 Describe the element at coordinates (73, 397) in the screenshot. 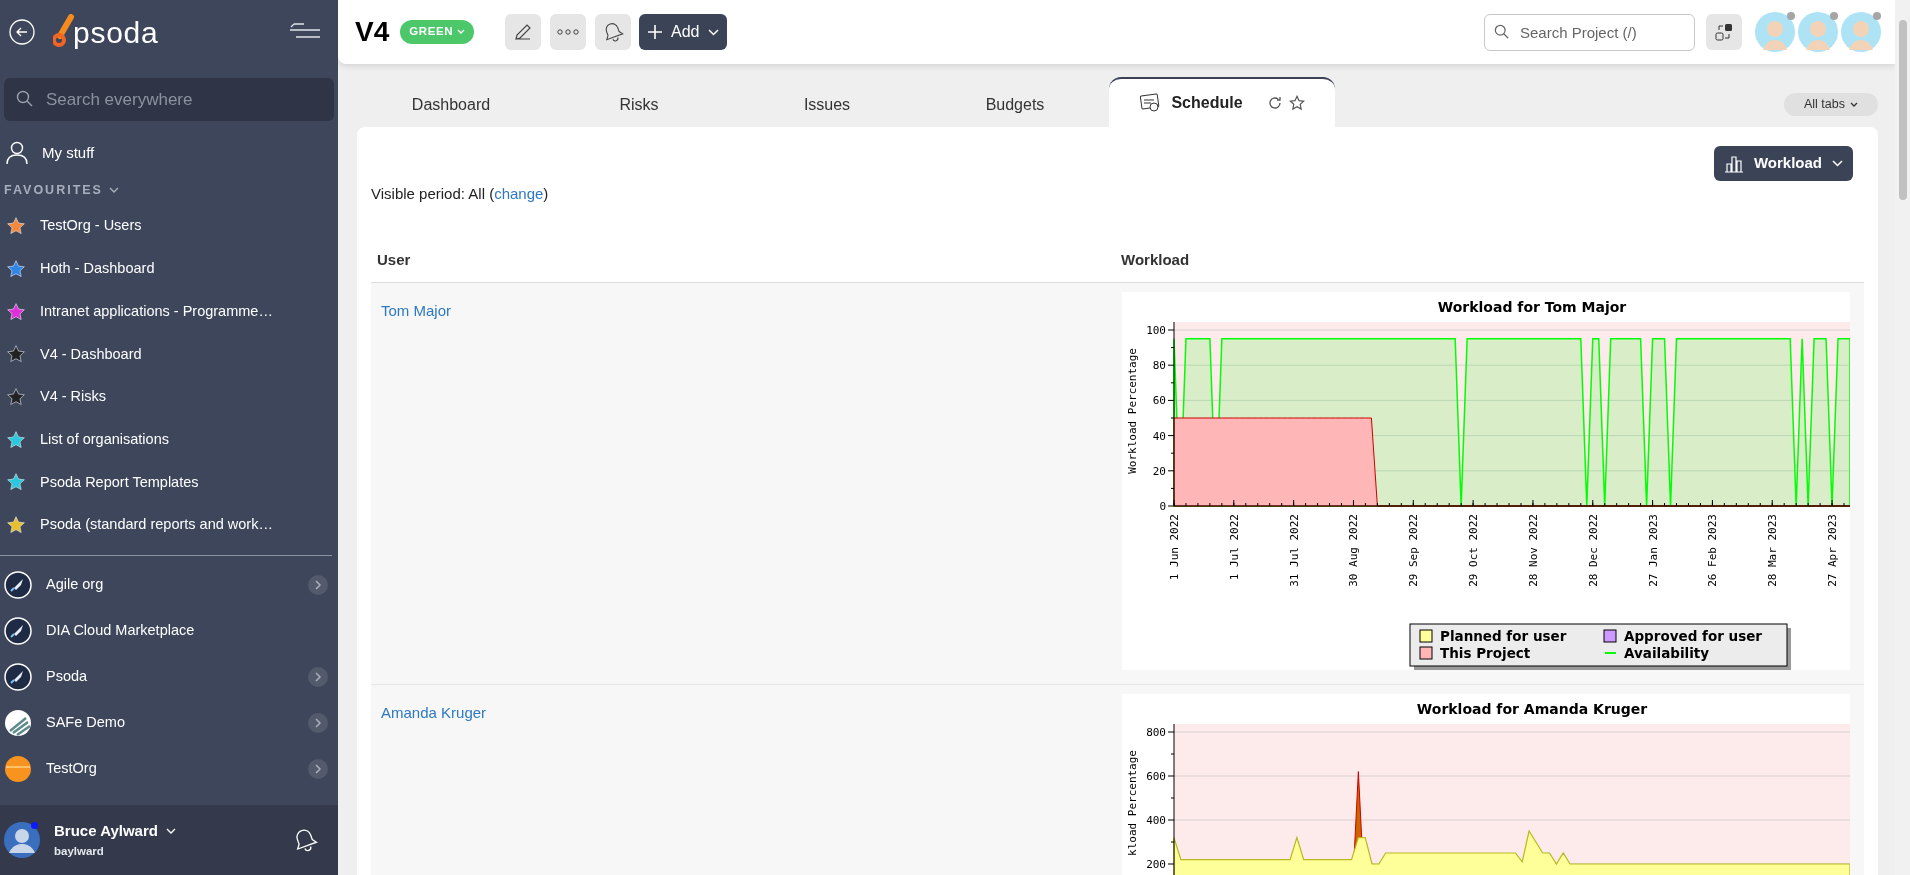

I see `favourite-link: V4 - Risks` at that location.